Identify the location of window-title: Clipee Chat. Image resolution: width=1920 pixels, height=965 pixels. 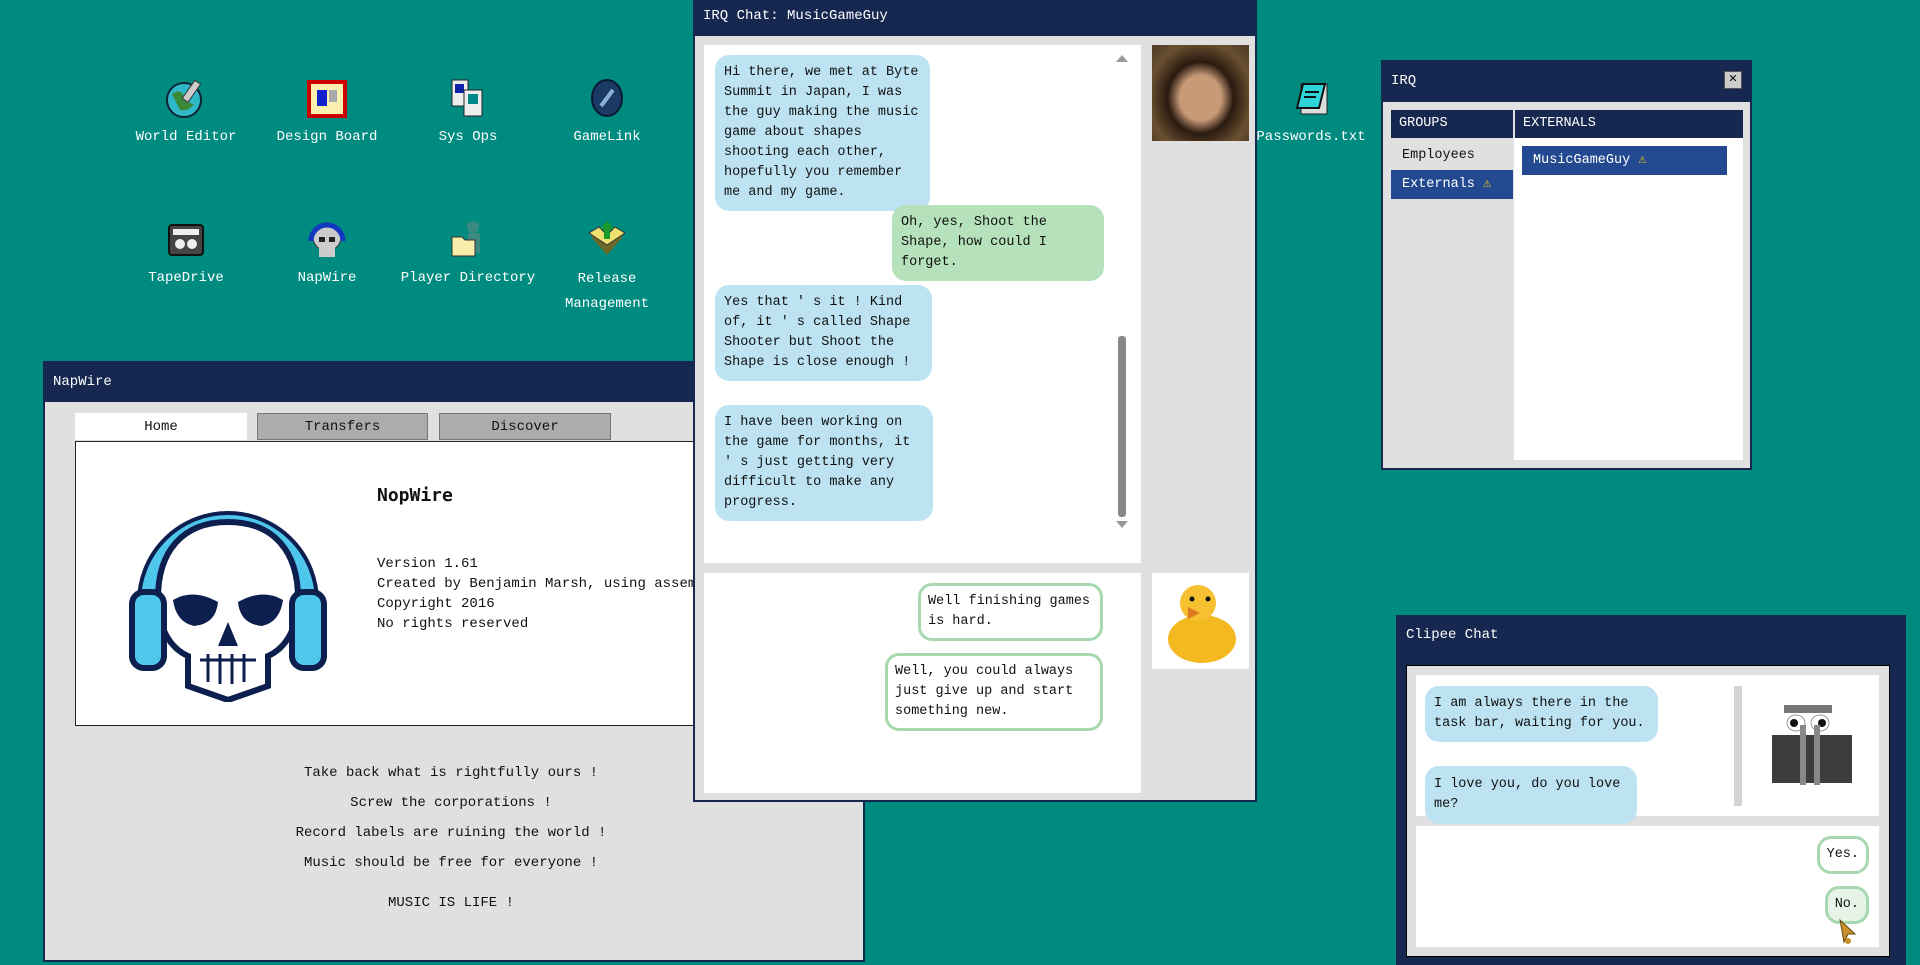
(1452, 635).